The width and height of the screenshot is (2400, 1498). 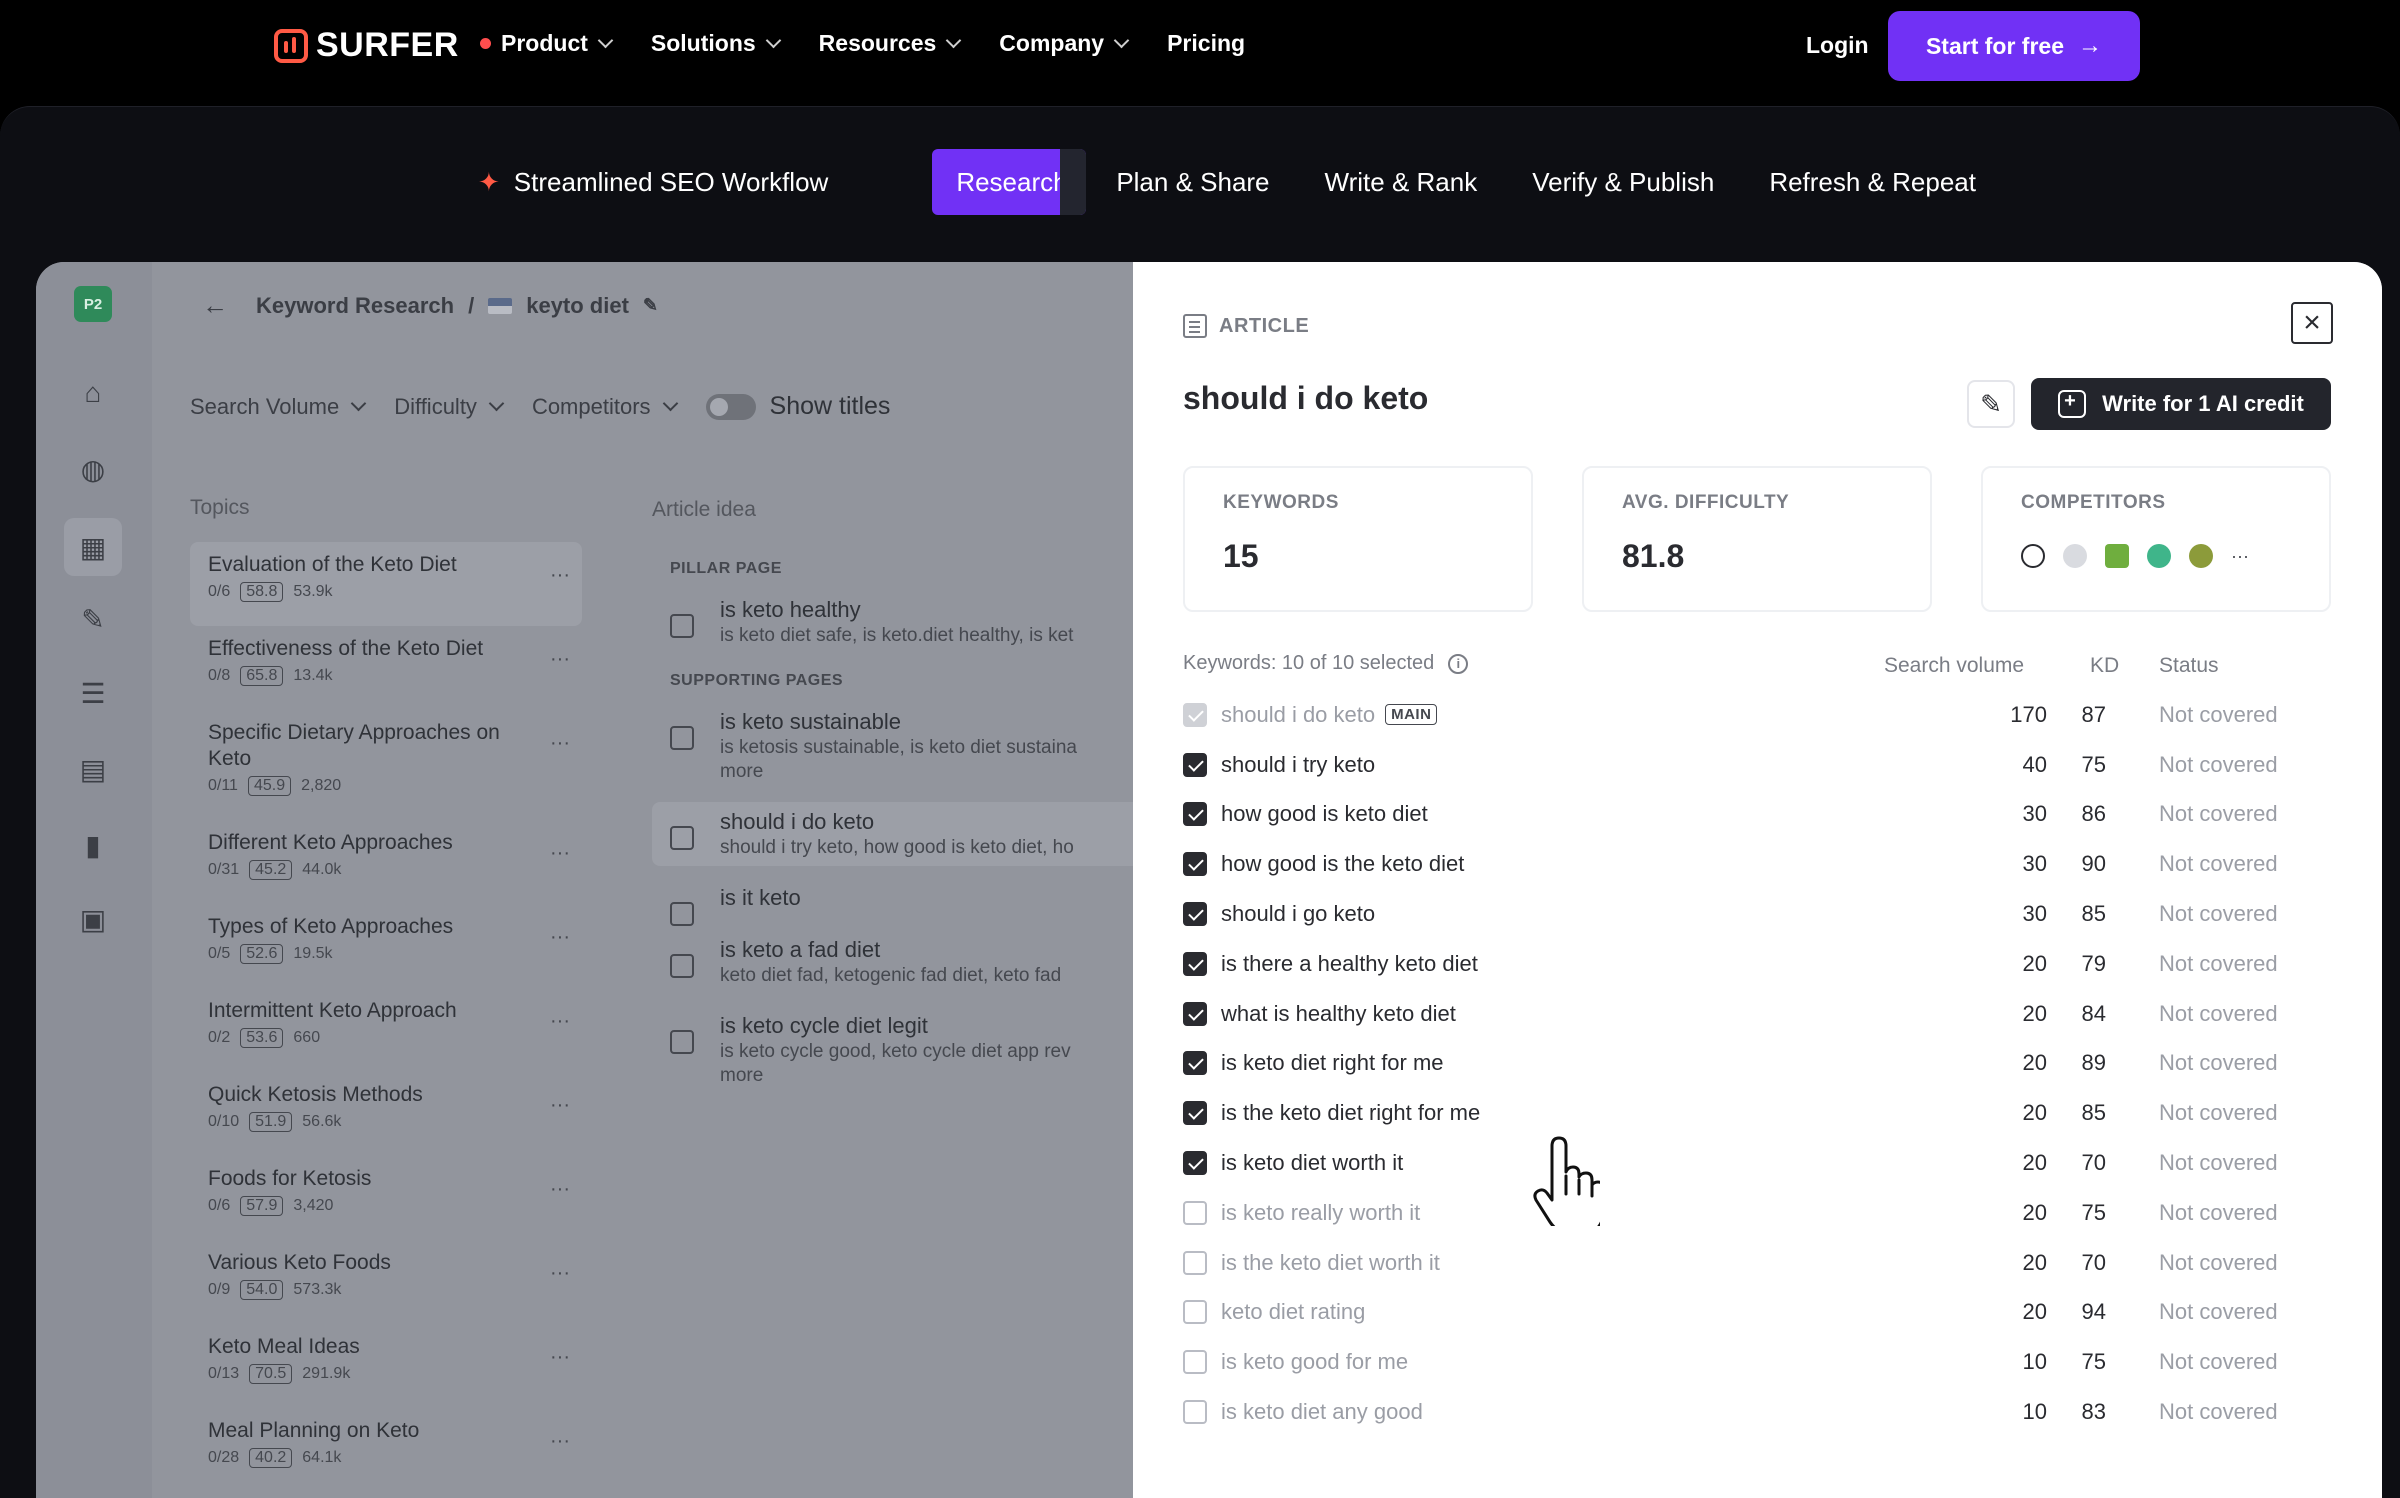 I want to click on menu-product: Product, so click(x=547, y=43).